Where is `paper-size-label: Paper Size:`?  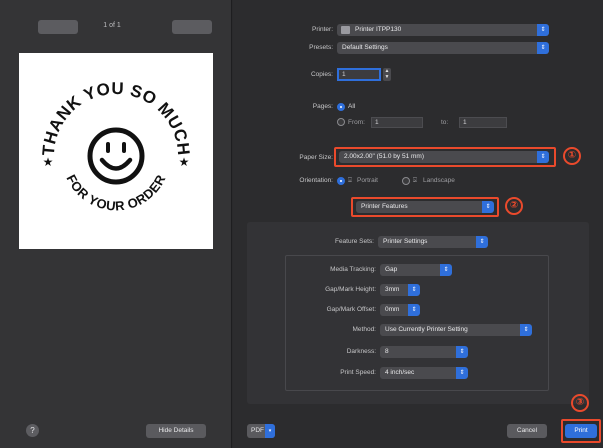 paper-size-label: Paper Size: is located at coordinates (316, 157).